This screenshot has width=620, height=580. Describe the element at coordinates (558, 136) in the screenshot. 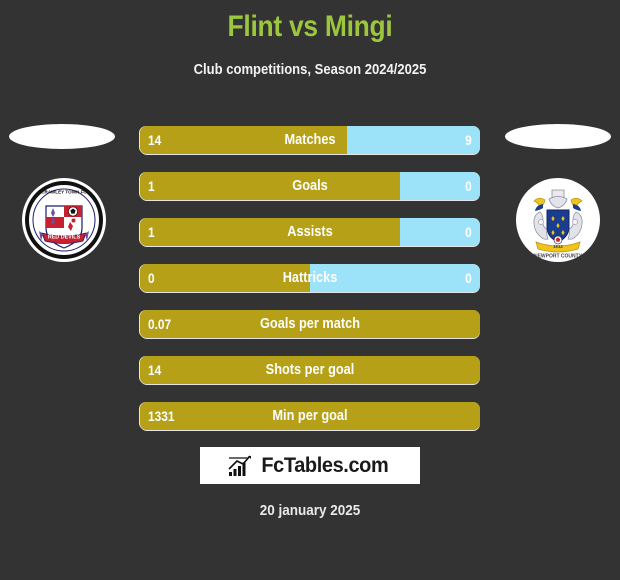

I see `away-badge-shadow-ellipse` at that location.